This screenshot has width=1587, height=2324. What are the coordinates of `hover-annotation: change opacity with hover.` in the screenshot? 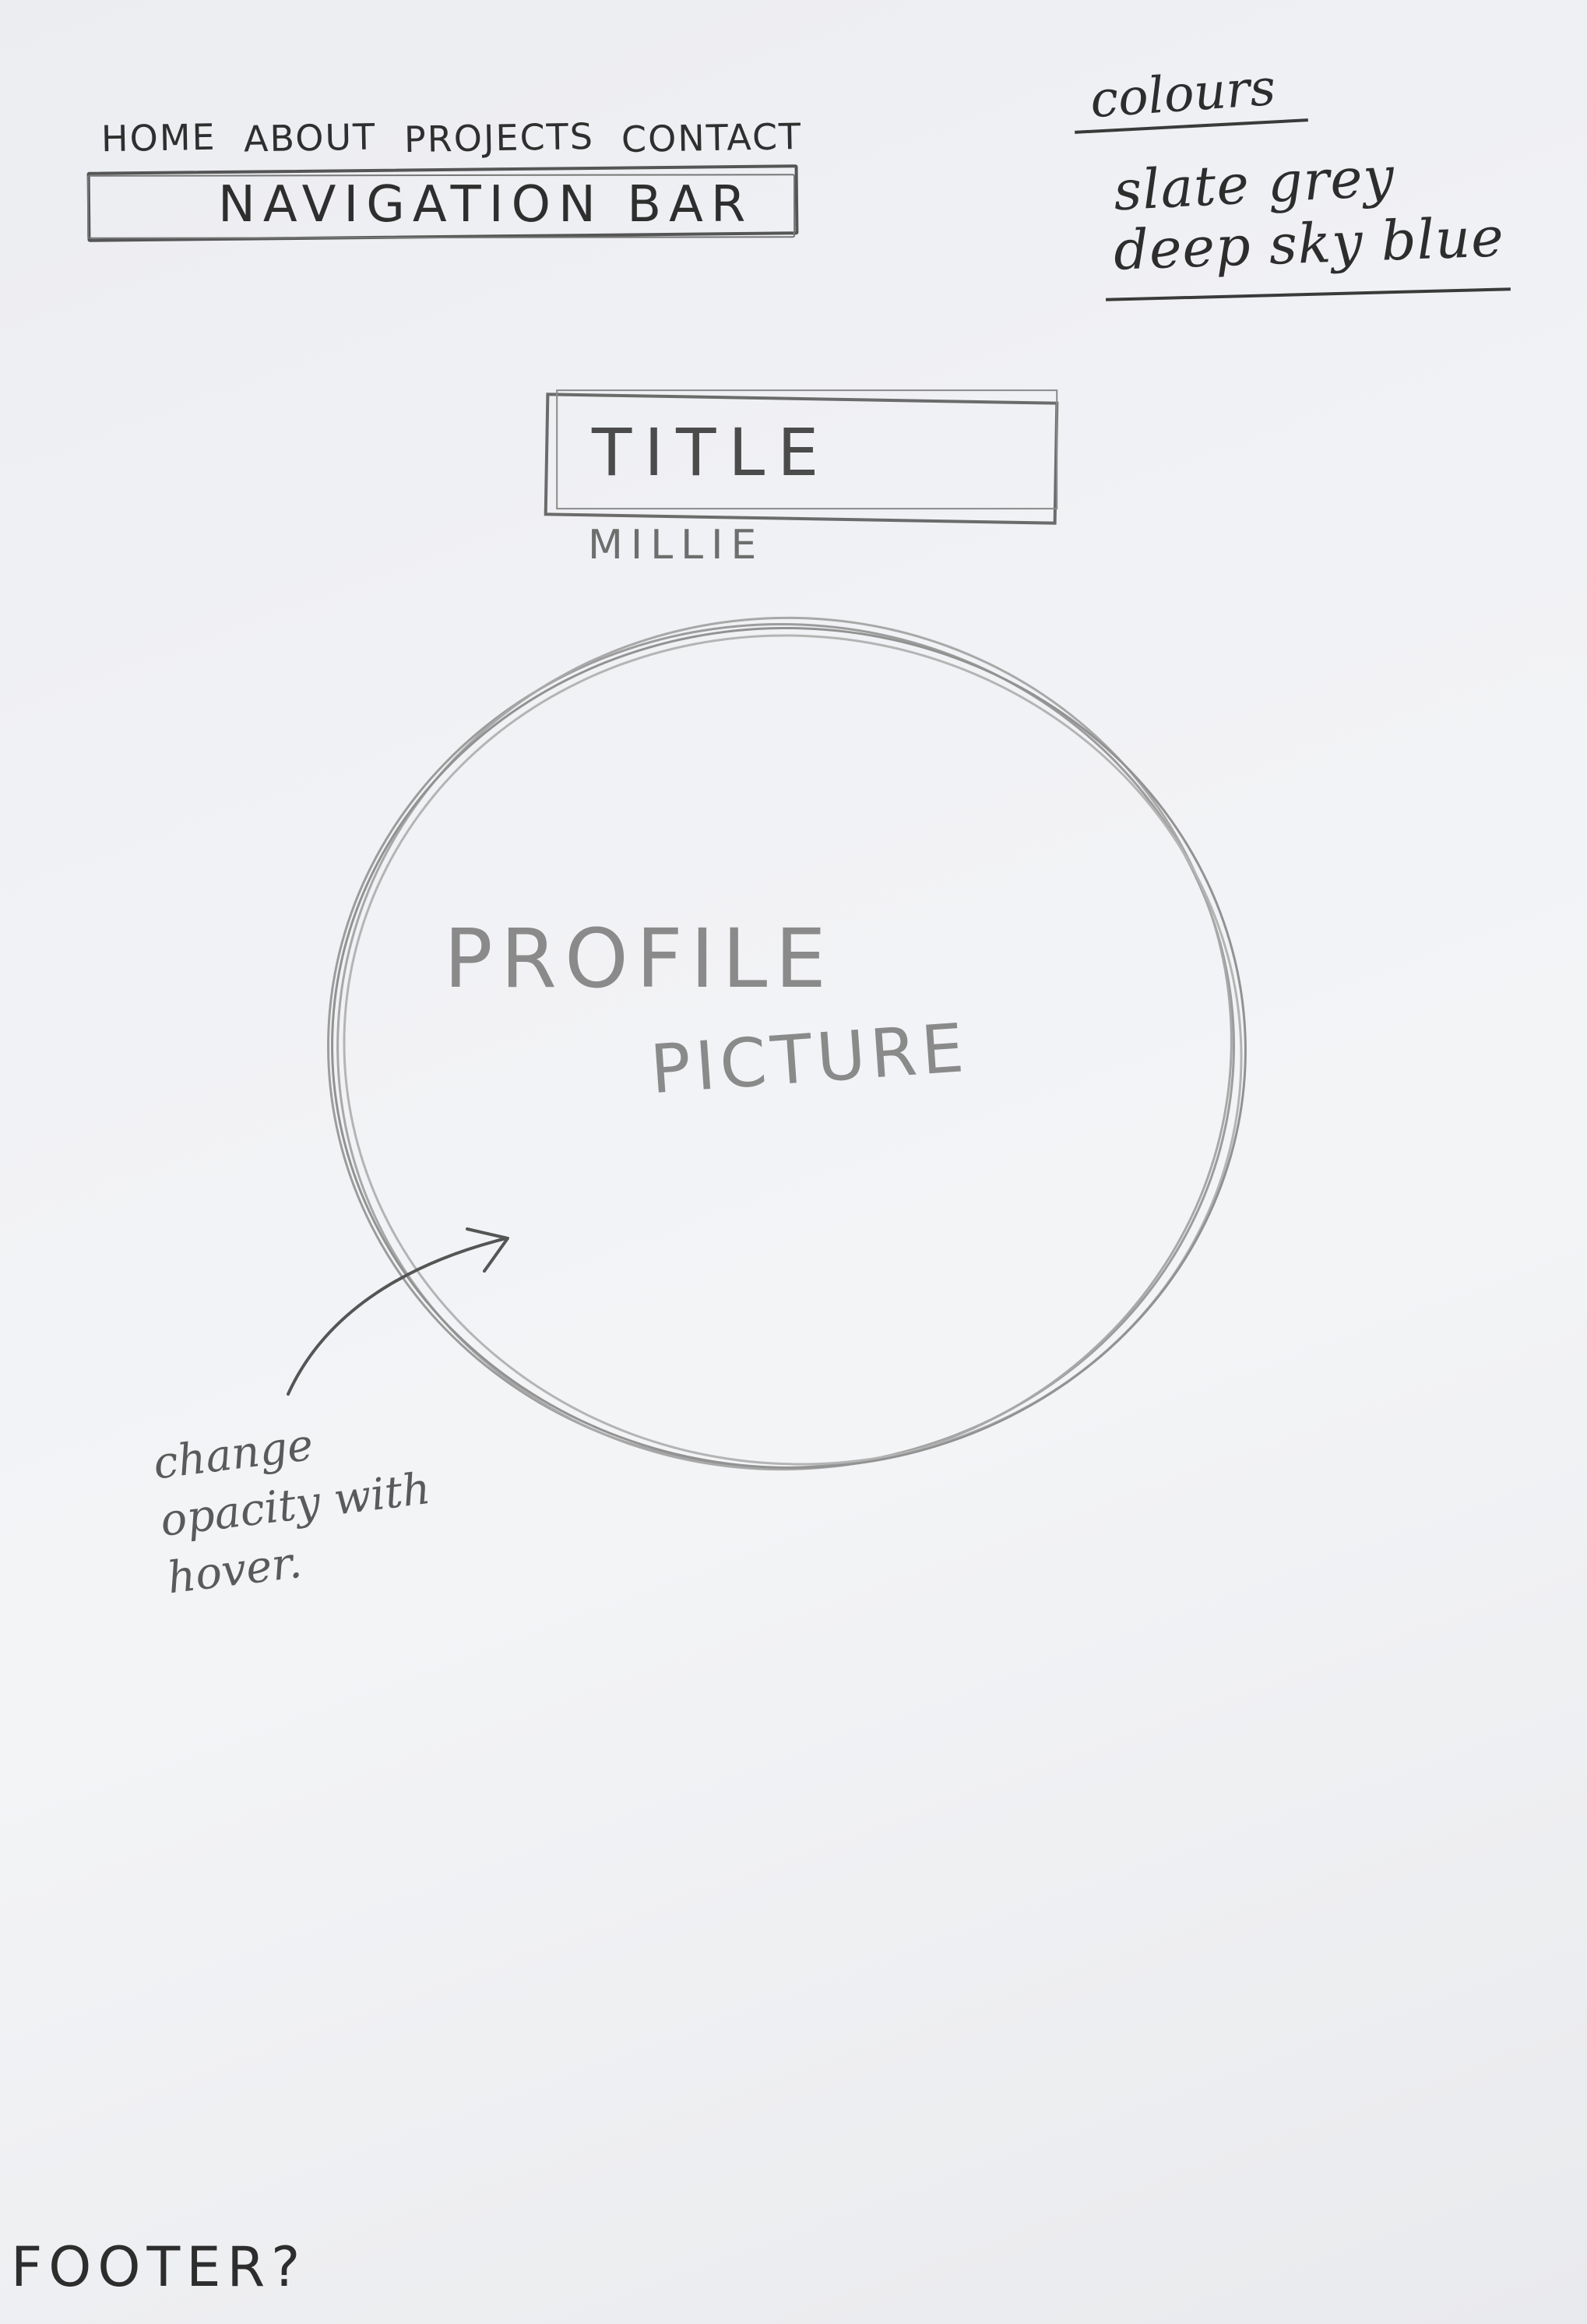 It's located at (292, 1511).